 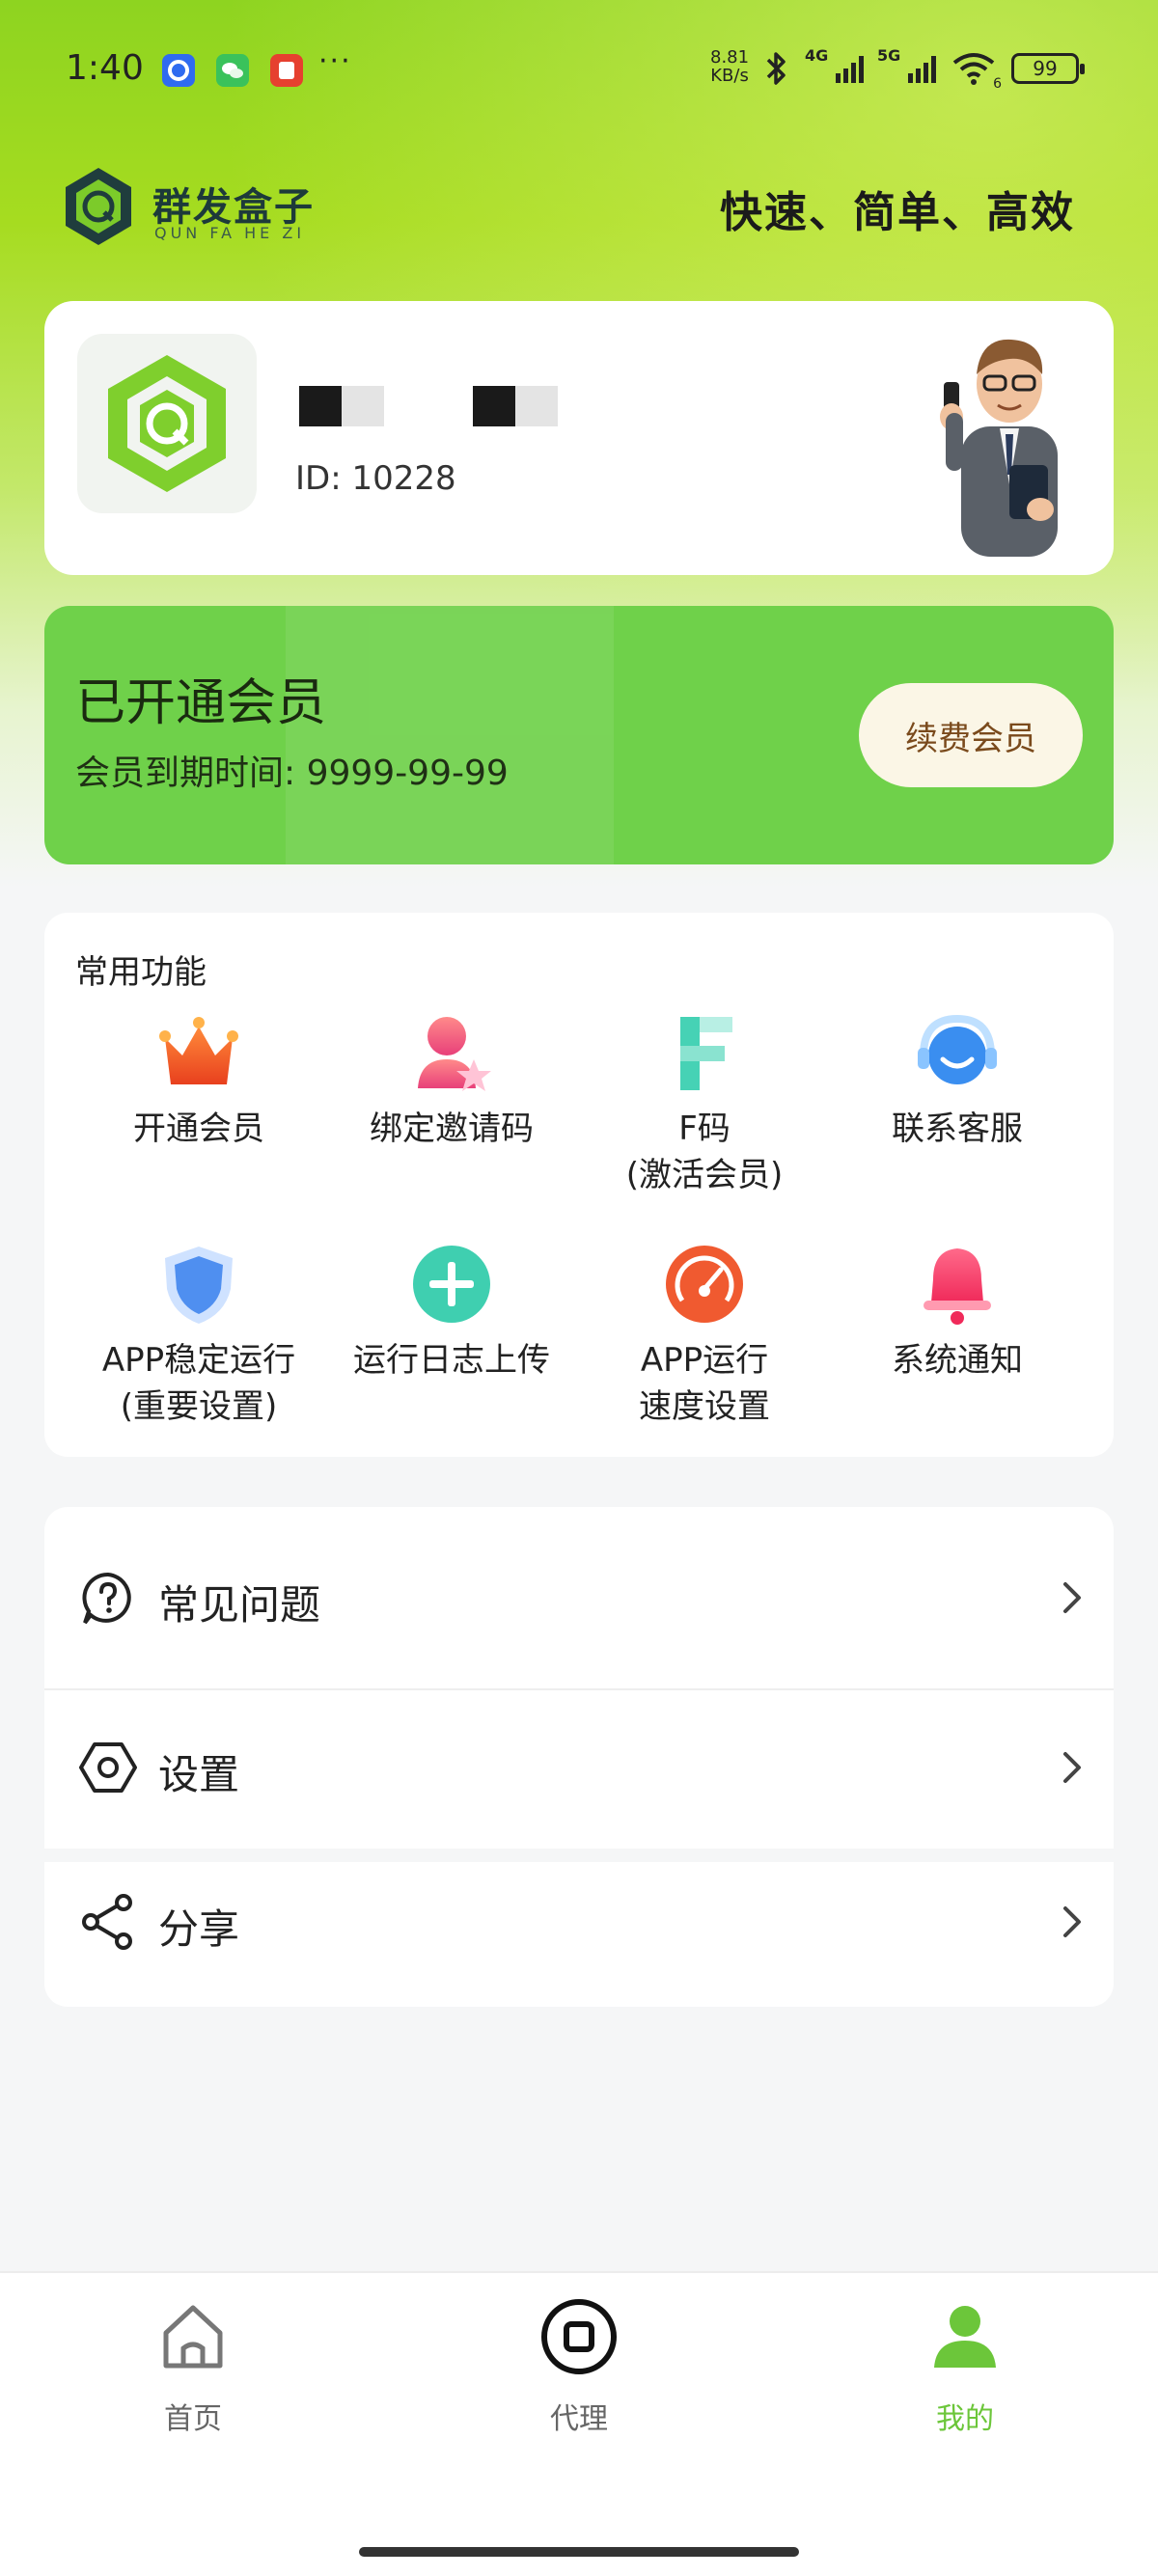 I want to click on func-upload-log: 运行日志上传, so click(x=451, y=1312).